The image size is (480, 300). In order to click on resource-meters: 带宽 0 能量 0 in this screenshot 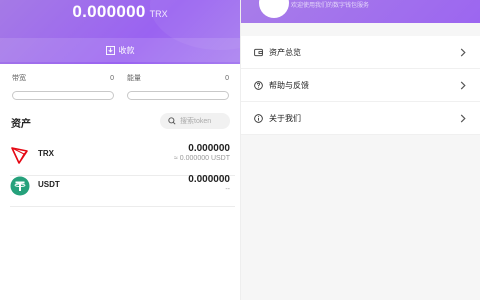, I will do `click(120, 89)`.